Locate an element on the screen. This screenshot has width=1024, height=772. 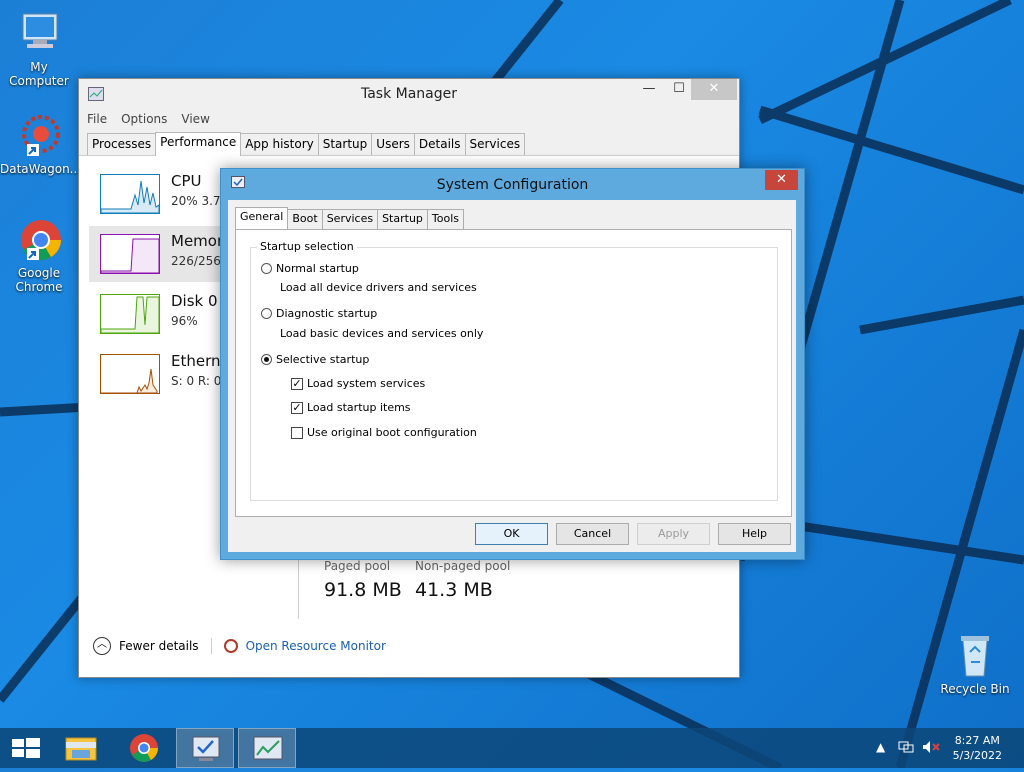
tab-tools: Tools is located at coordinates (445, 219).